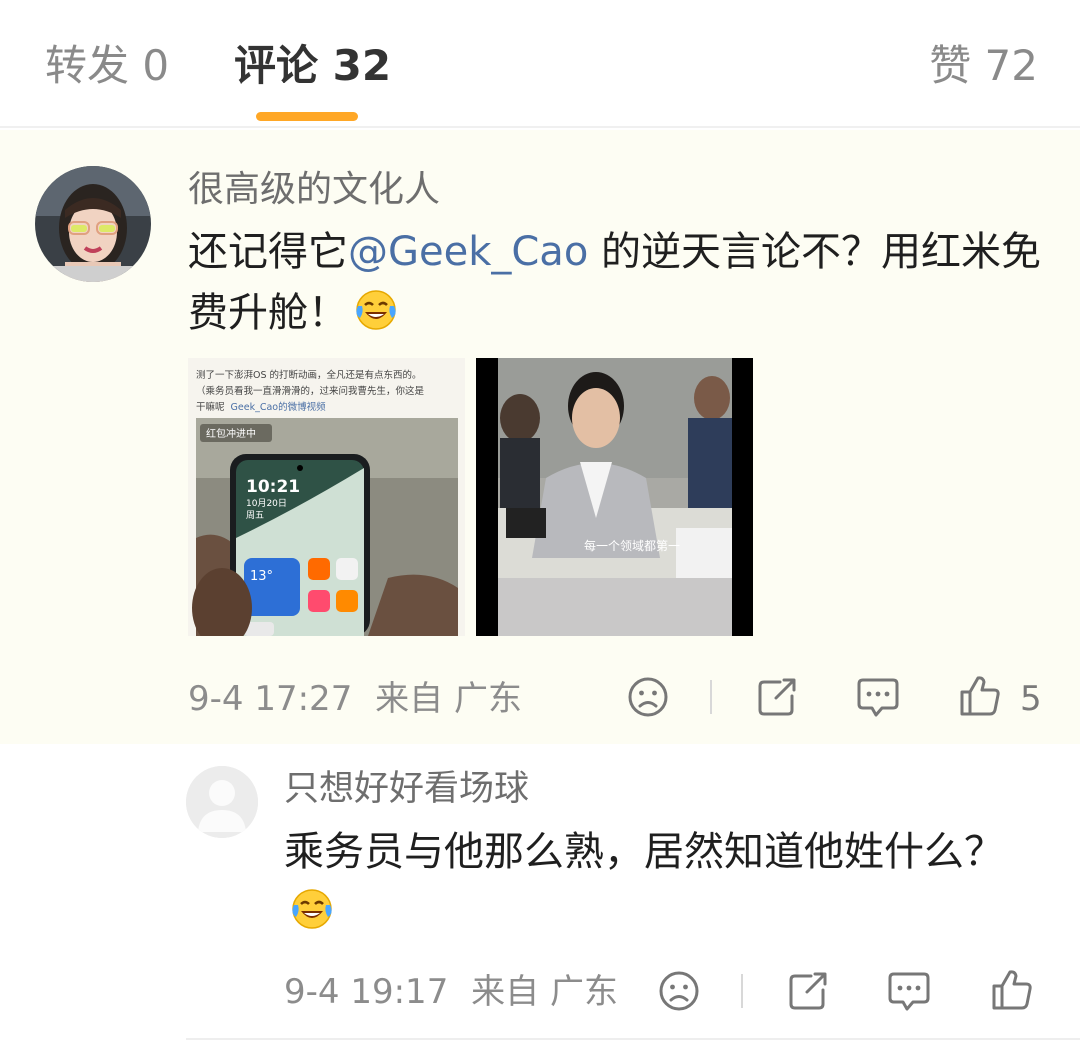 The image size is (1080, 1046). Describe the element at coordinates (711, 697) in the screenshot. I see `action-divider` at that location.